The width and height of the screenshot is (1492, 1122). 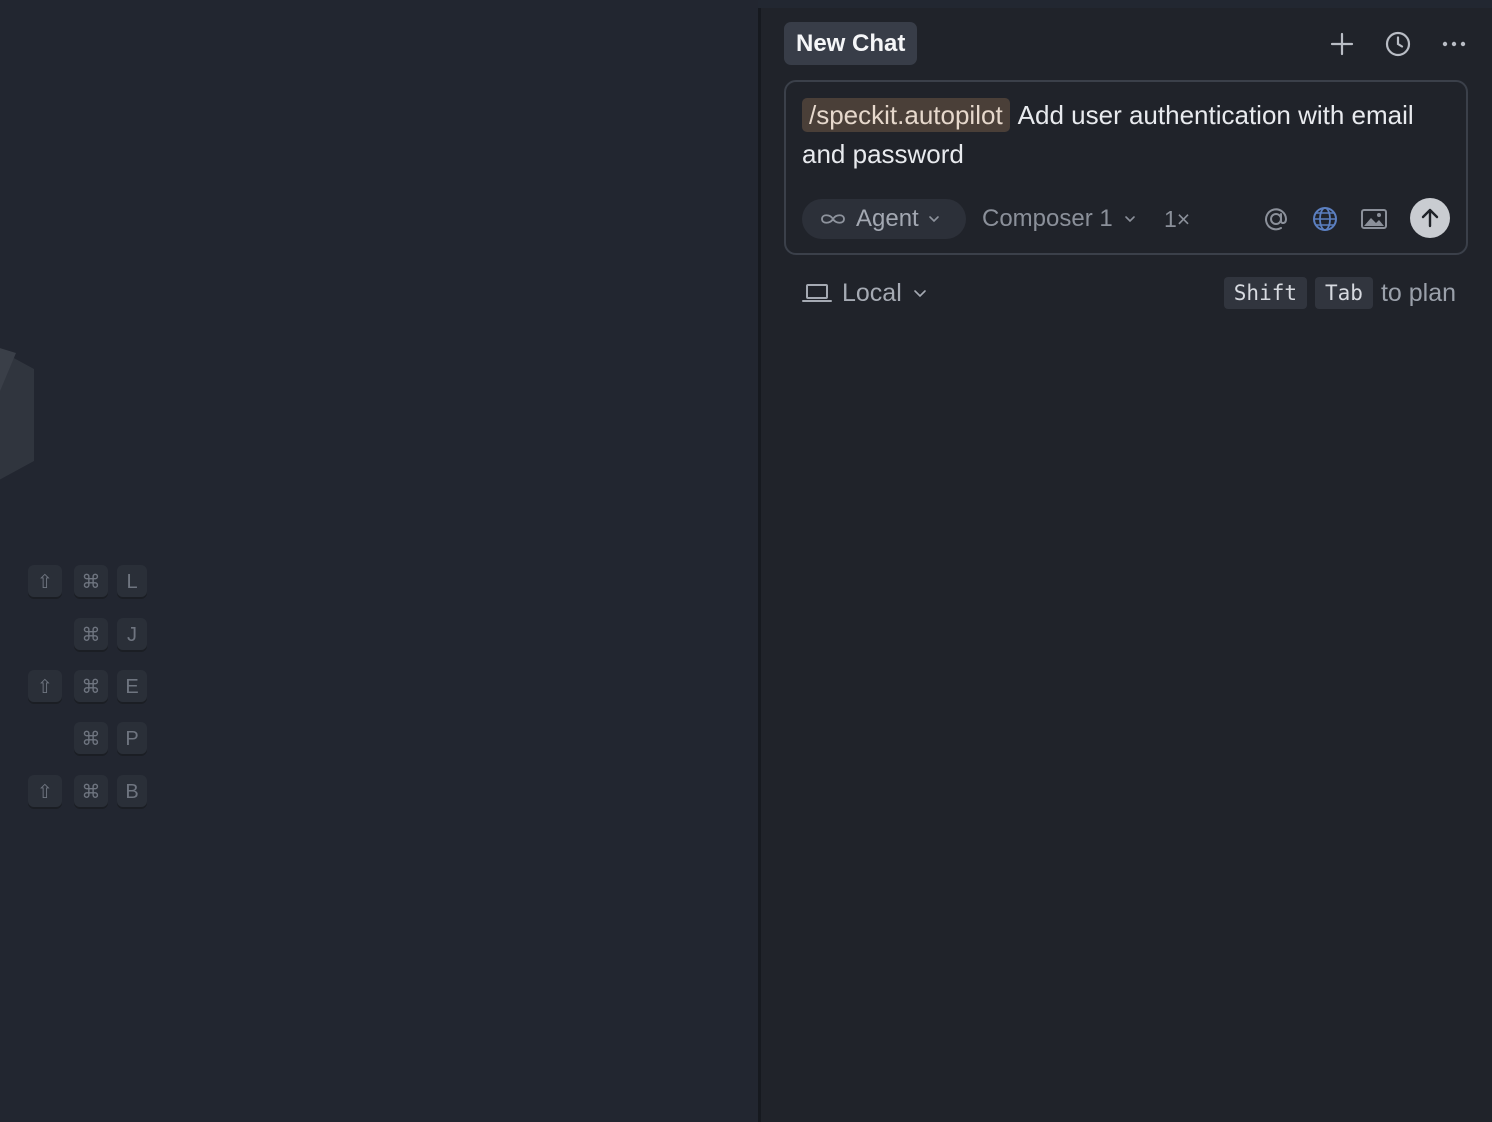 I want to click on speed-multiplier: 1×, so click(x=1177, y=219).